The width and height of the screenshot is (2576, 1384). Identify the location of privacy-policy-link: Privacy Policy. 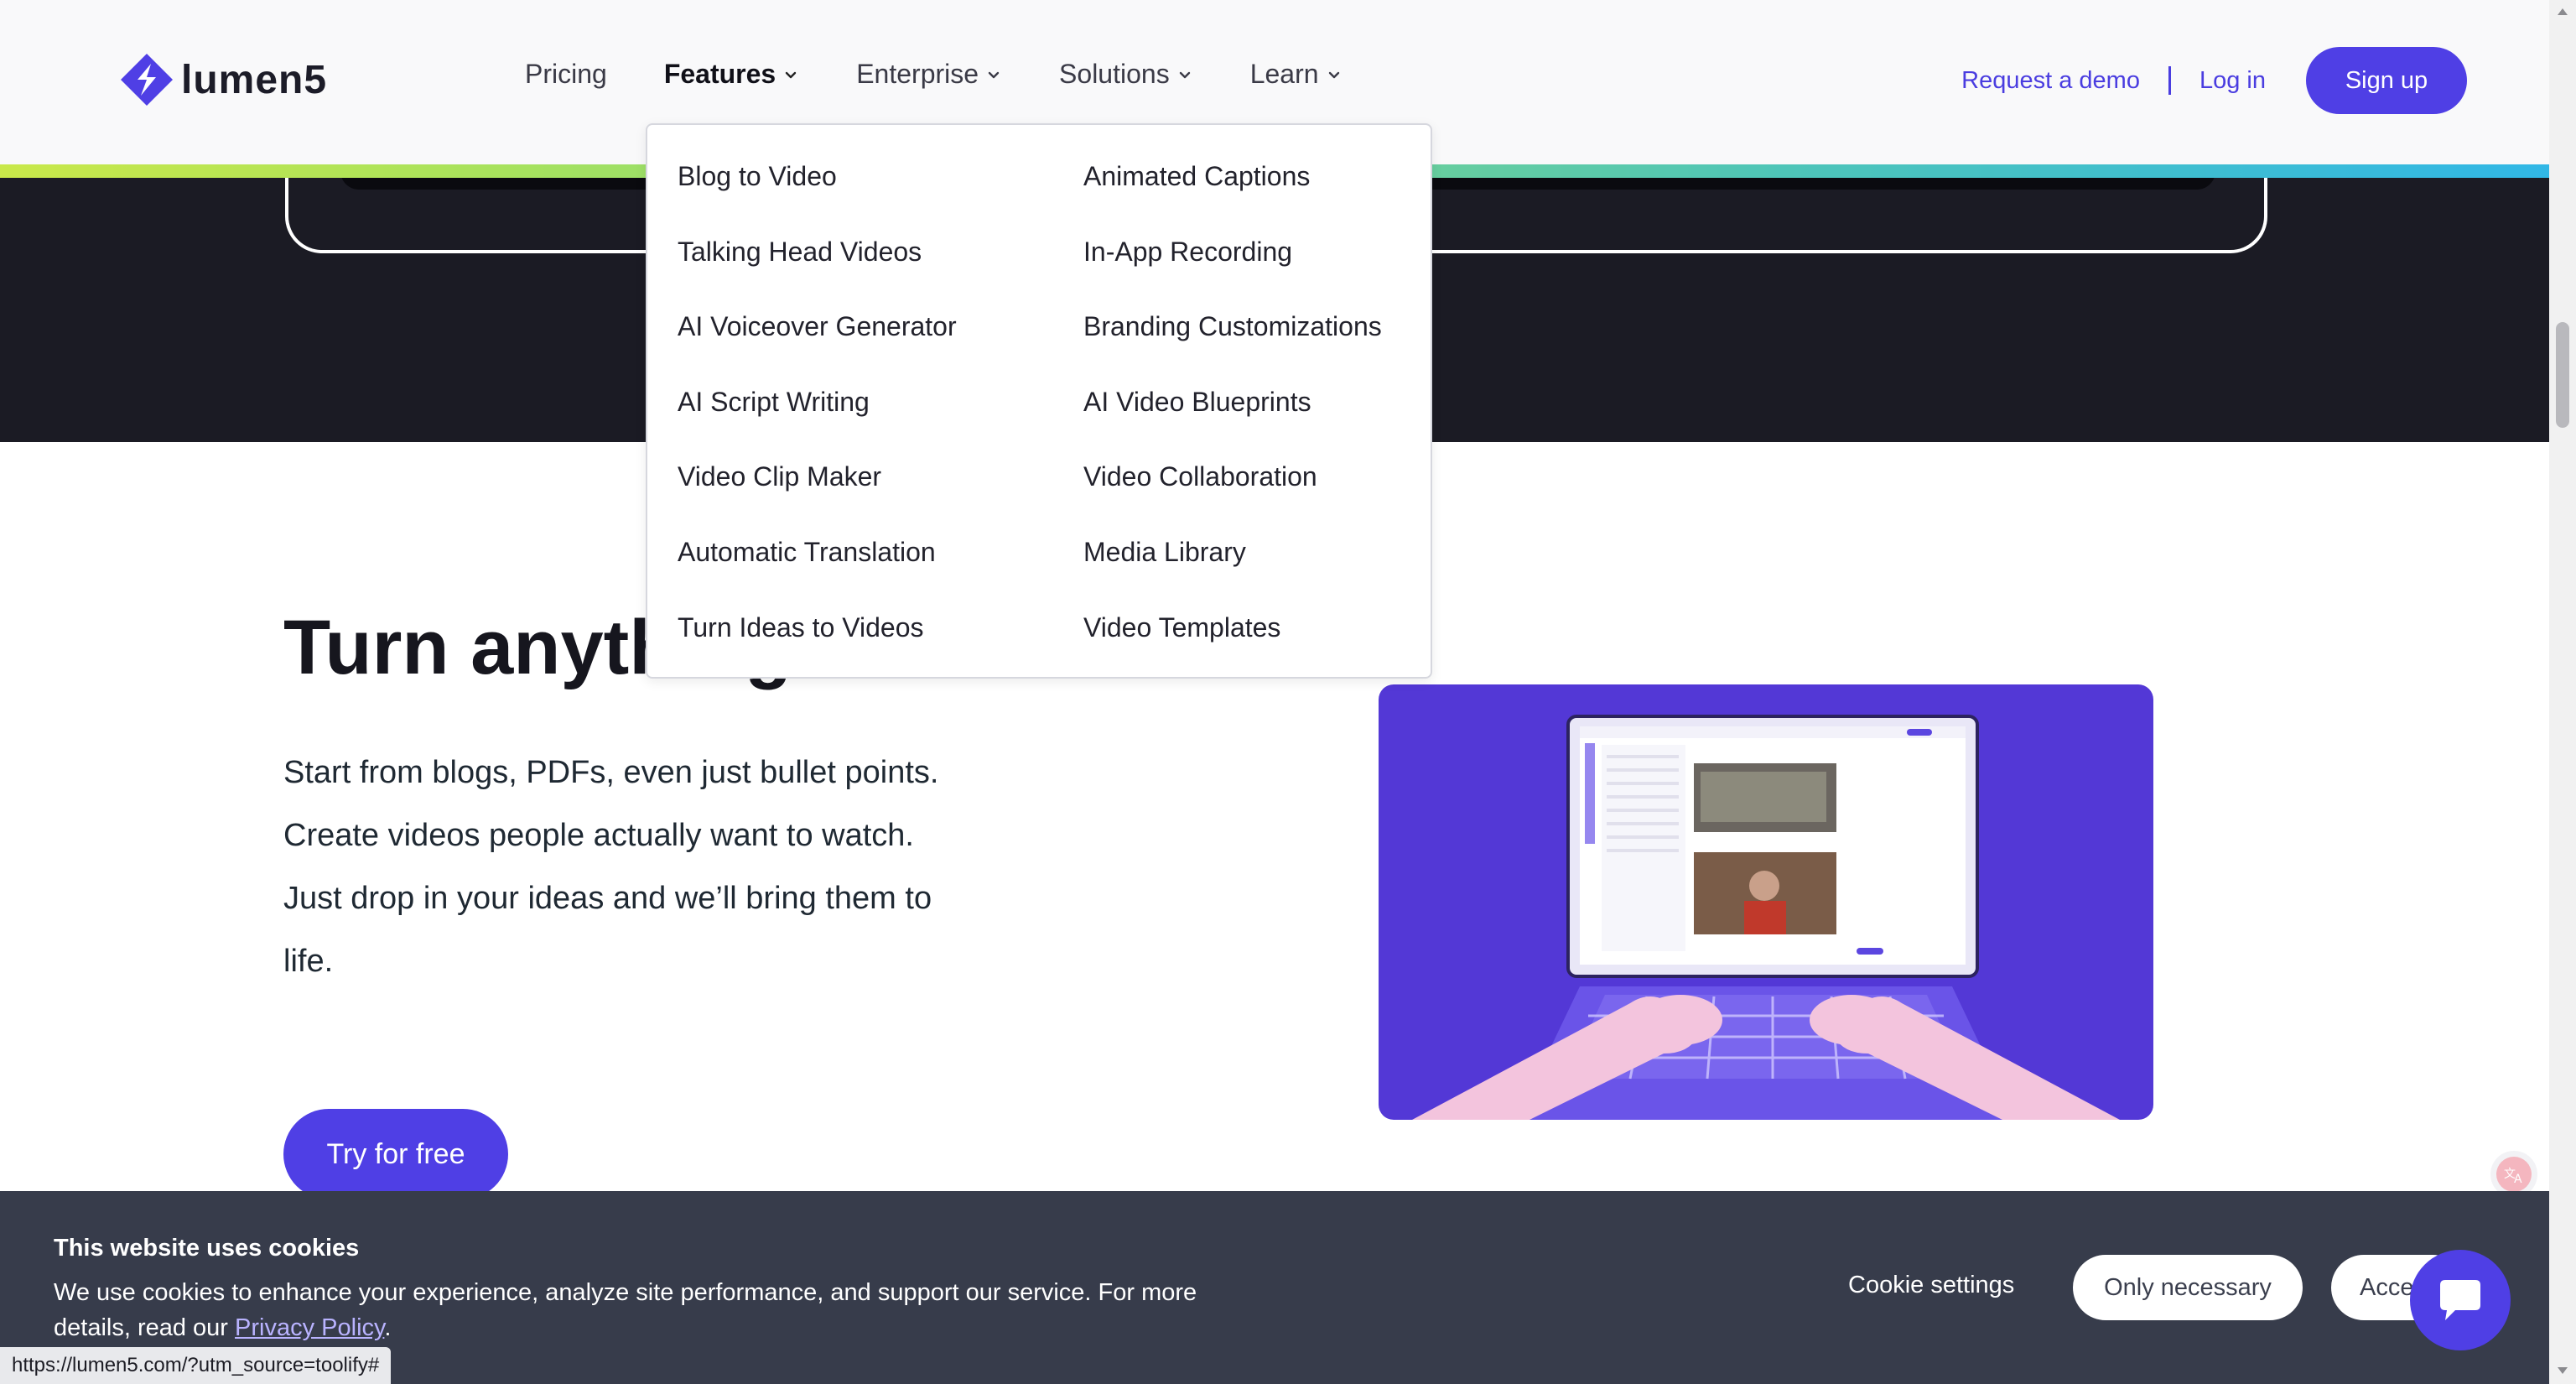
(309, 1327).